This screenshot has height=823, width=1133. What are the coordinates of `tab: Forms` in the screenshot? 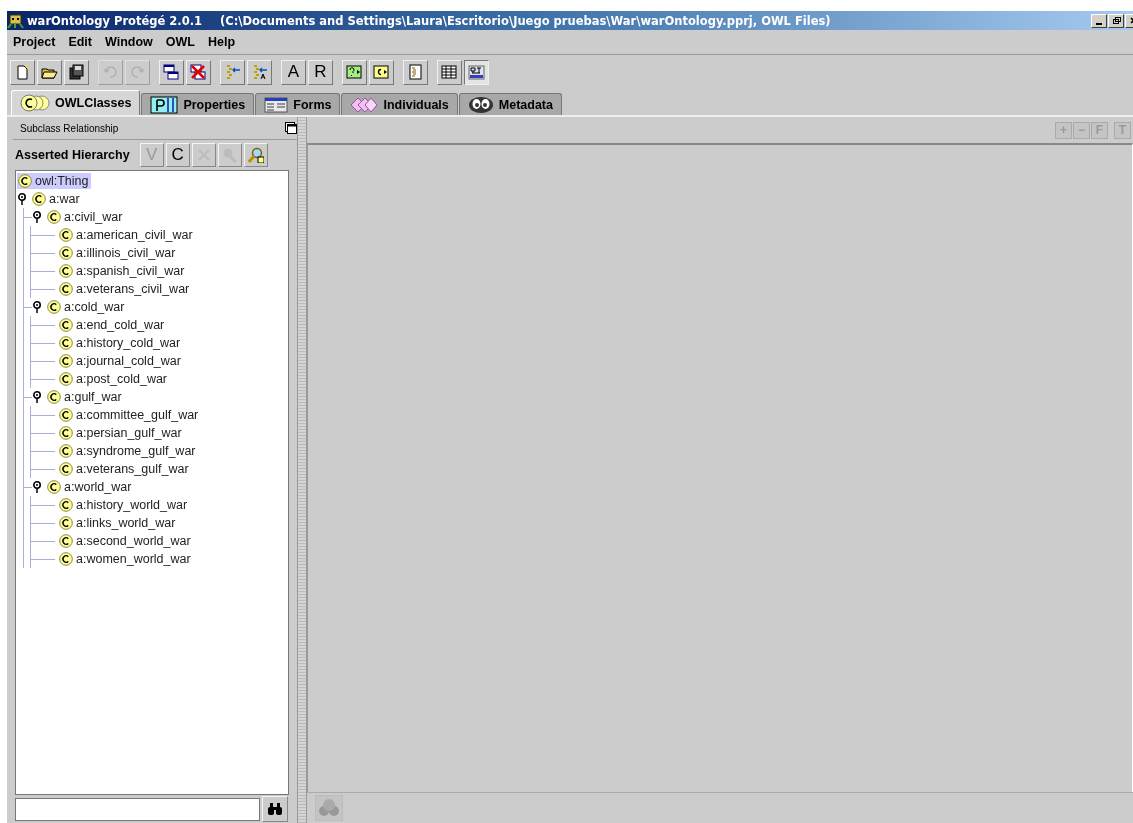 It's located at (298, 104).